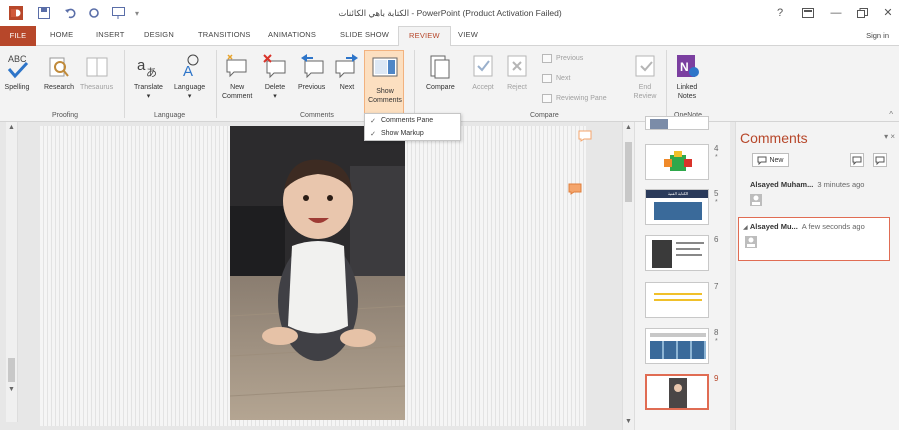  Describe the element at coordinates (159, 34) in the screenshot. I see `tab-design: DESIGN` at that location.